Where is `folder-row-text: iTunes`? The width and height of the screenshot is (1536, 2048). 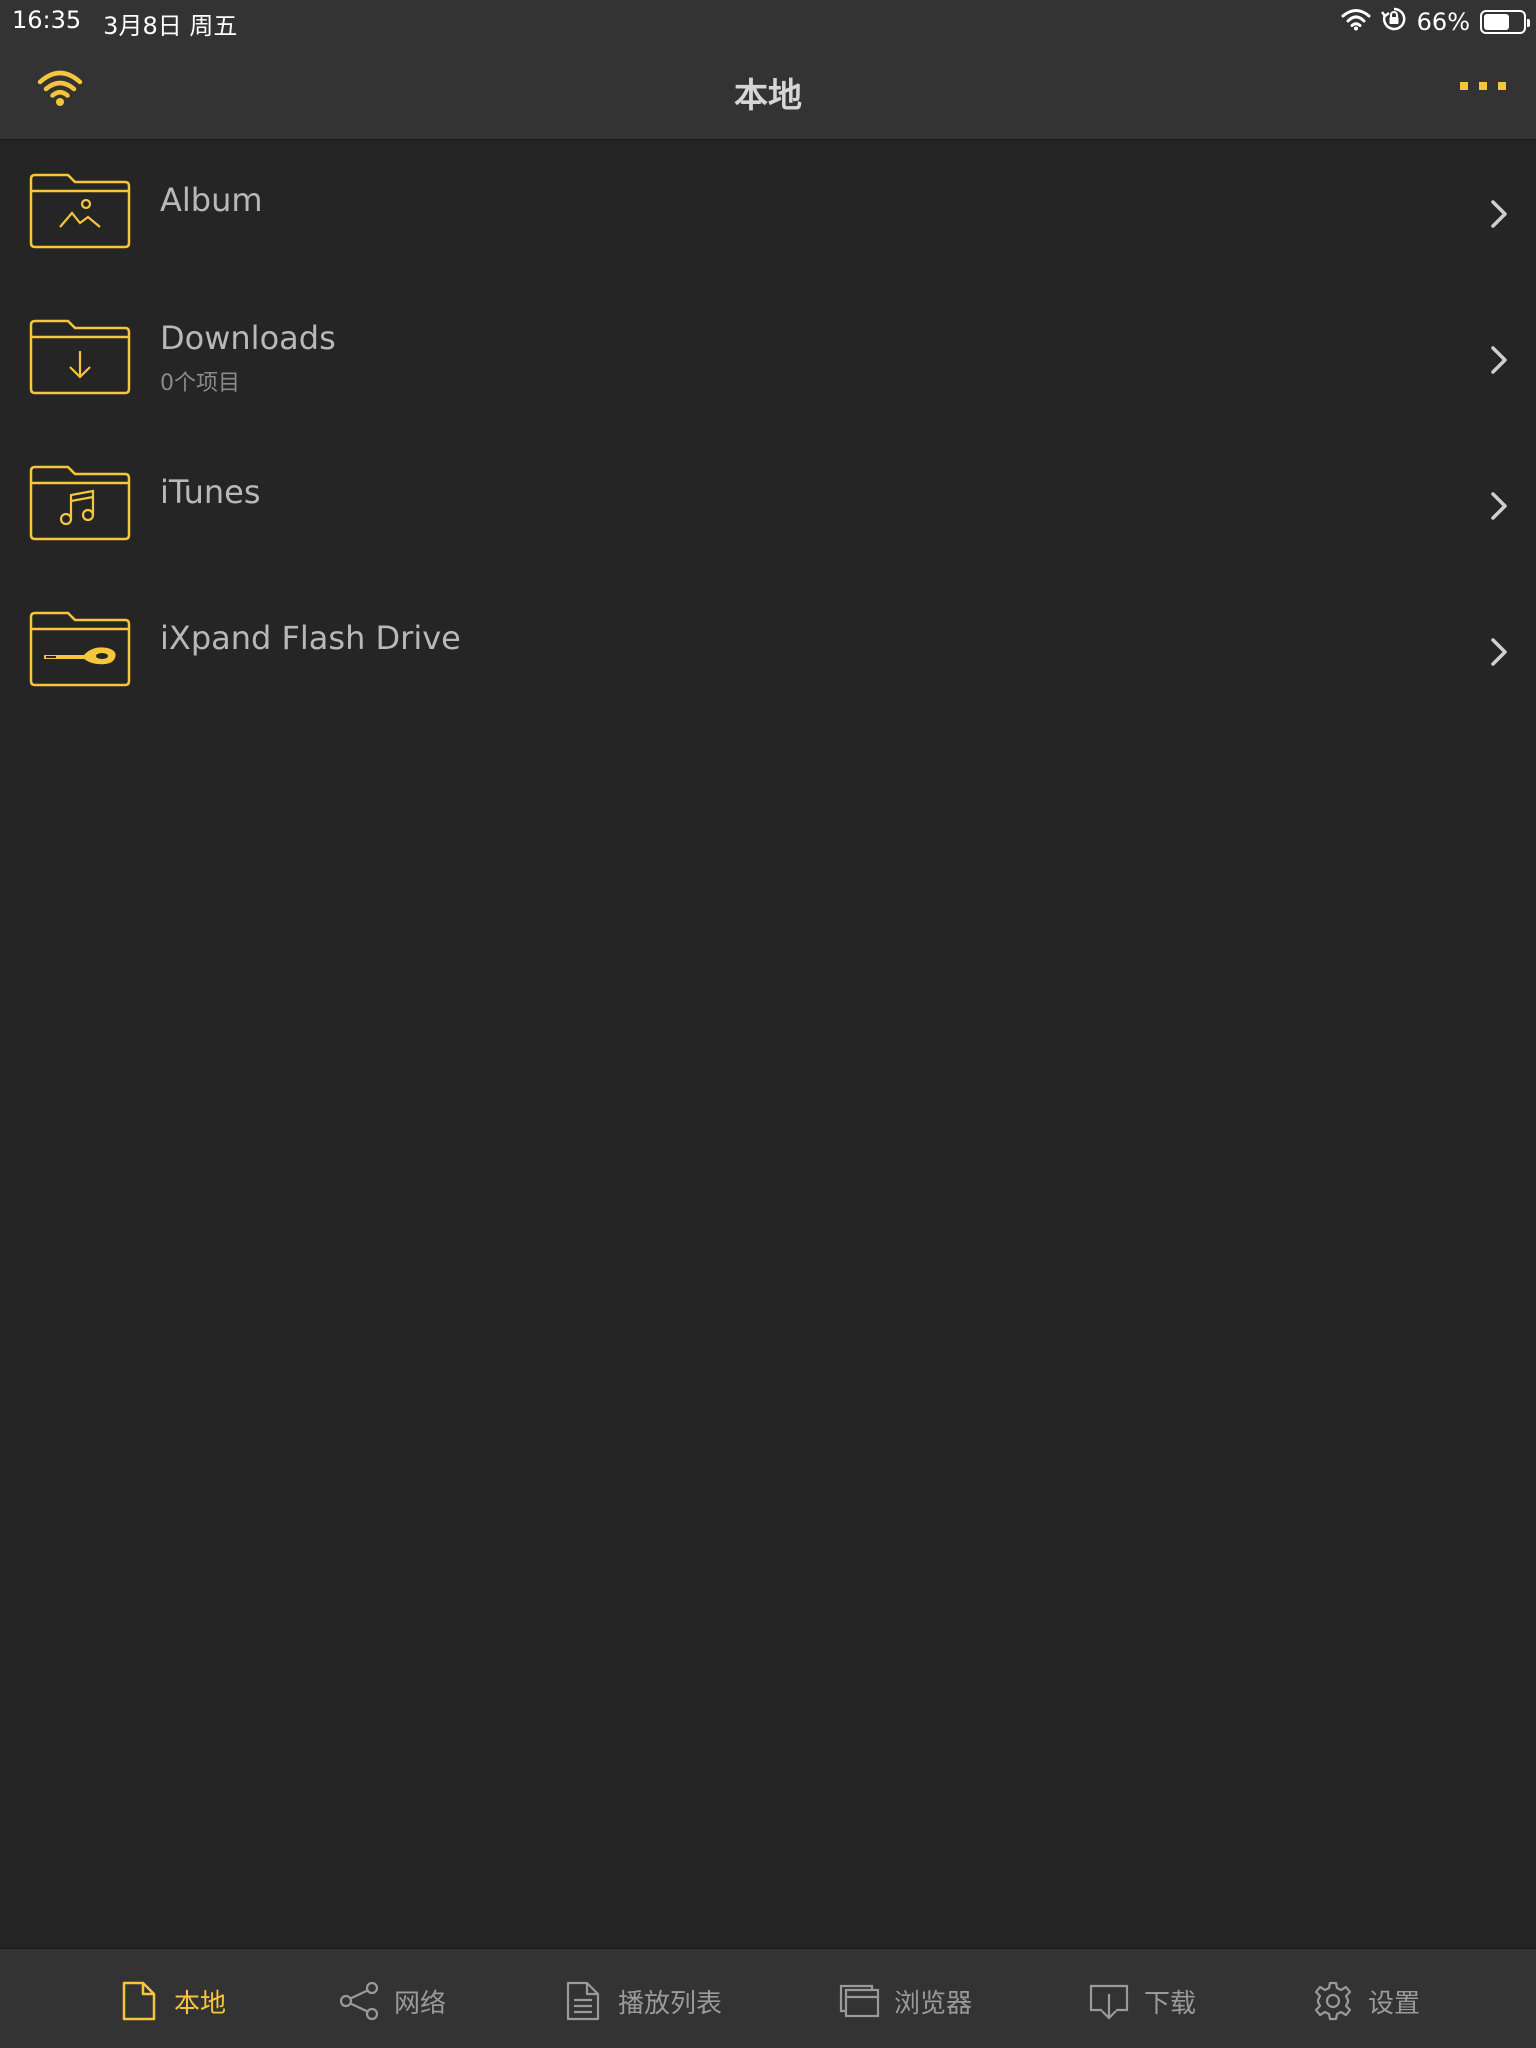 folder-row-text: iTunes is located at coordinates (210, 492).